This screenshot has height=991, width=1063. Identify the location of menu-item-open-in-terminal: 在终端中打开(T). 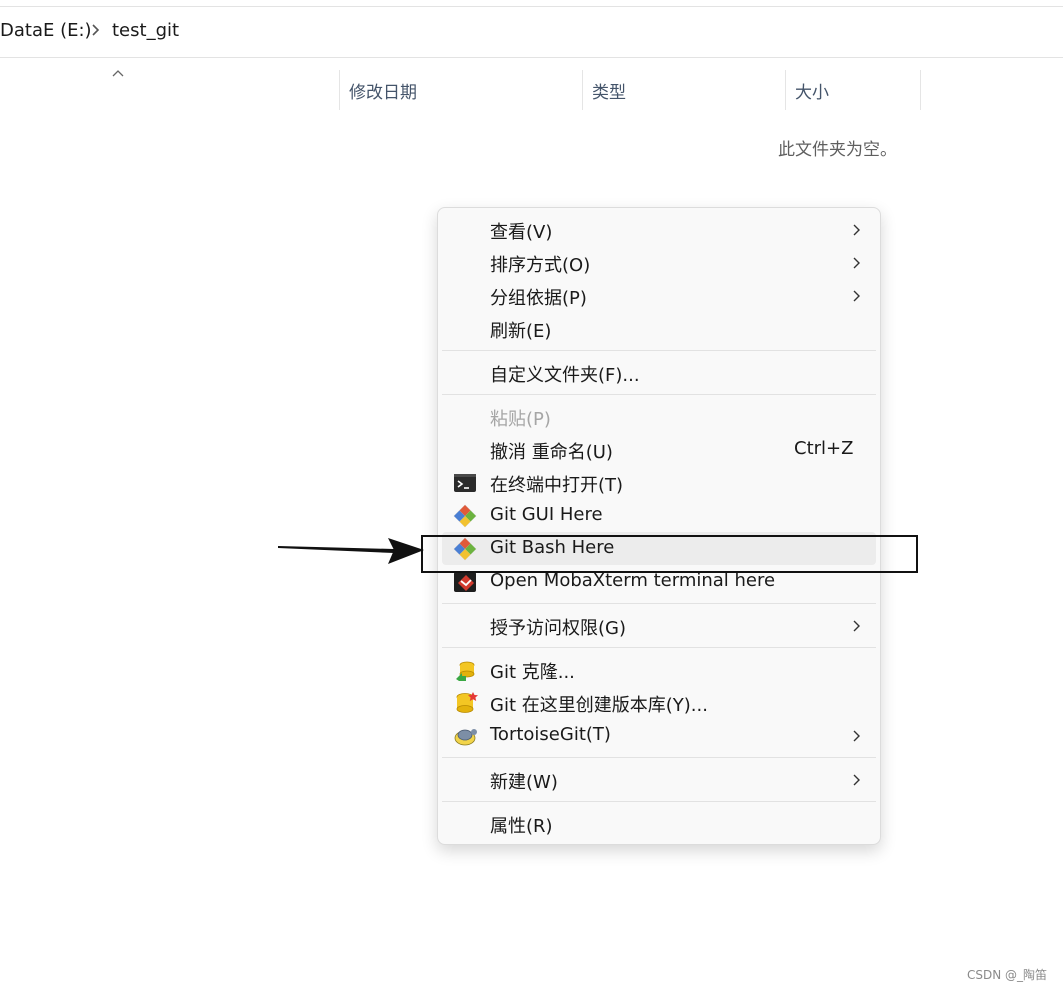
(659, 482).